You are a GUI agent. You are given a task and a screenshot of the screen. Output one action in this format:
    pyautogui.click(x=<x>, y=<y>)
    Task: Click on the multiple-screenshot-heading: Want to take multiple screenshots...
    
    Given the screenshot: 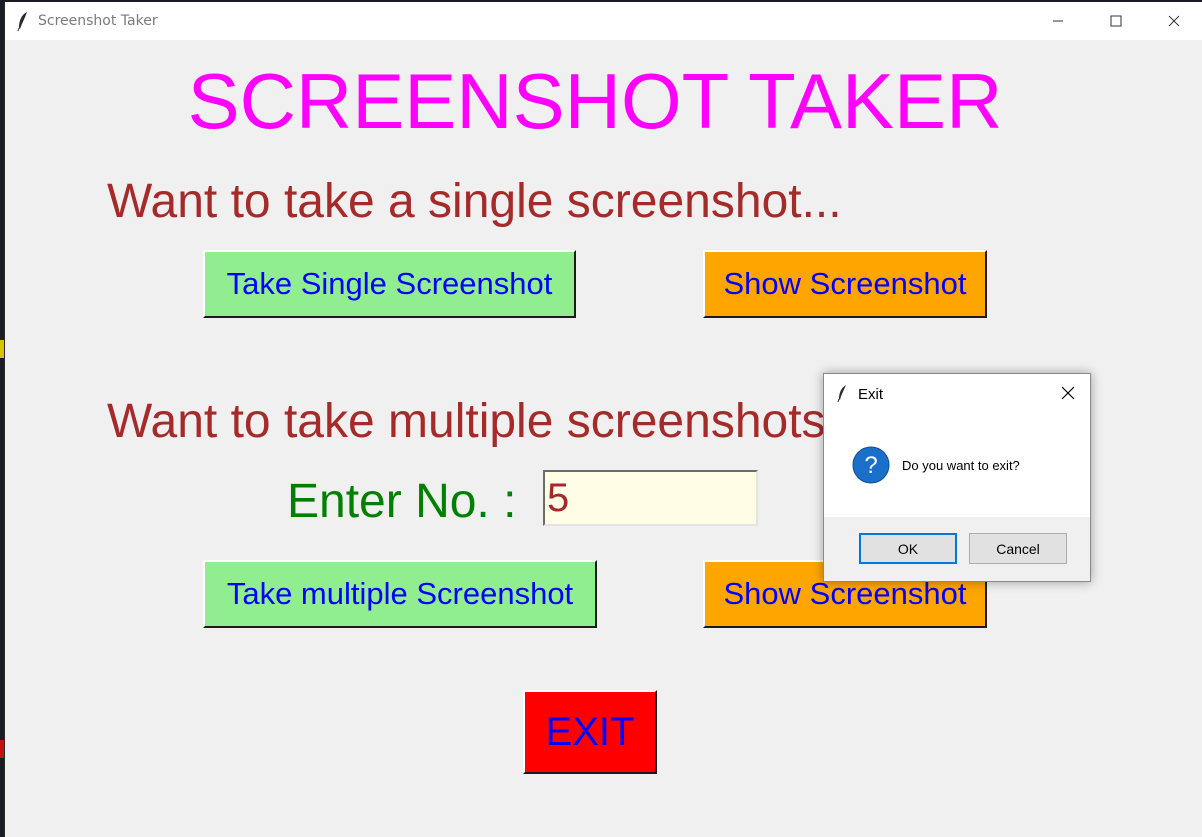 What is the action you would take?
    pyautogui.click(x=486, y=421)
    